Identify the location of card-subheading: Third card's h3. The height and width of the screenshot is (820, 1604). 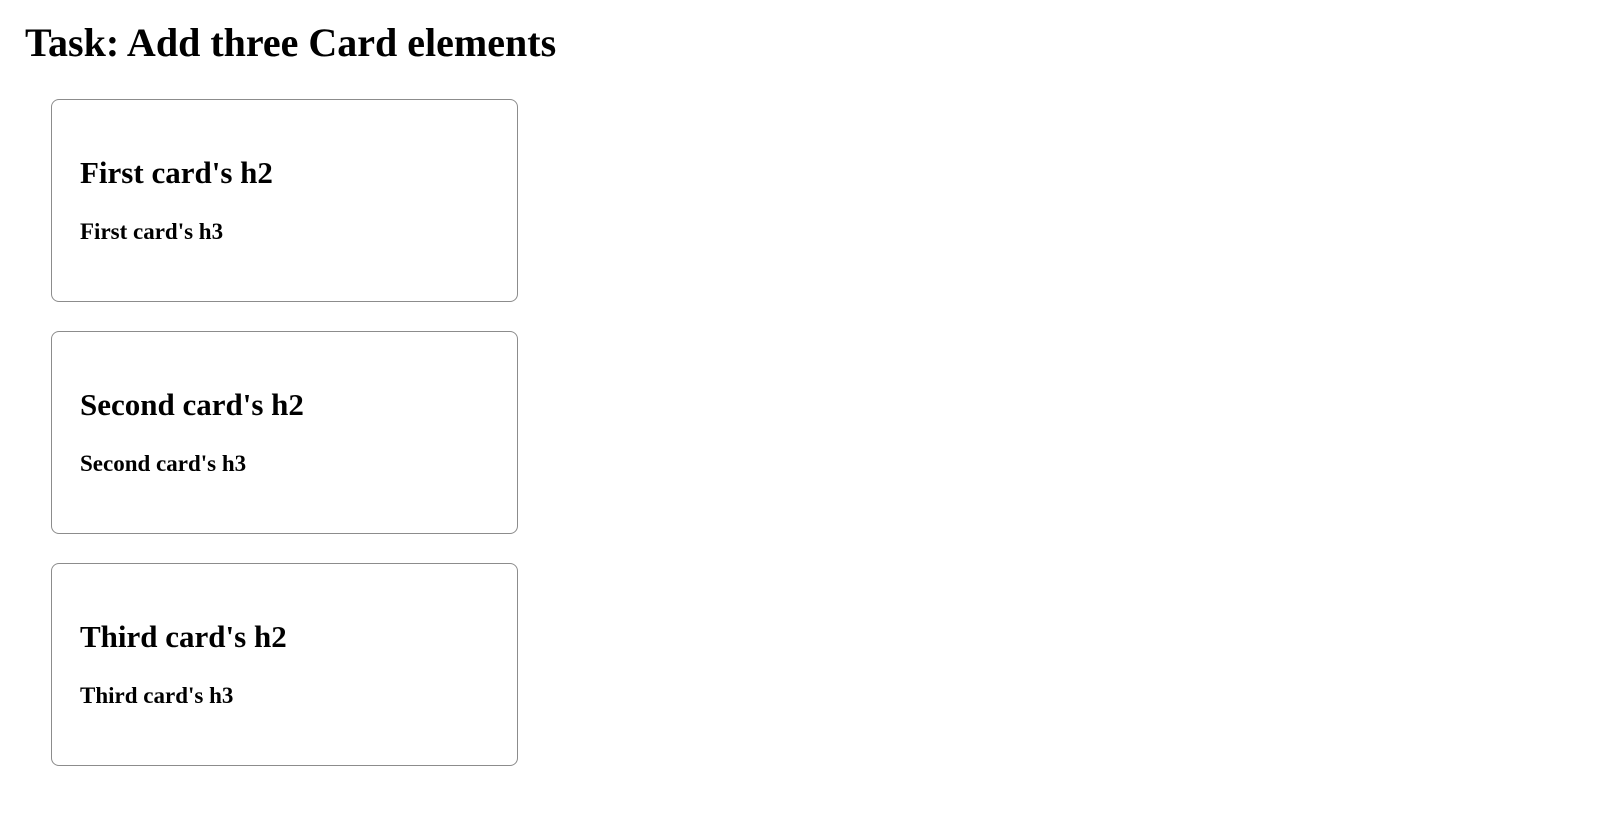
(157, 695).